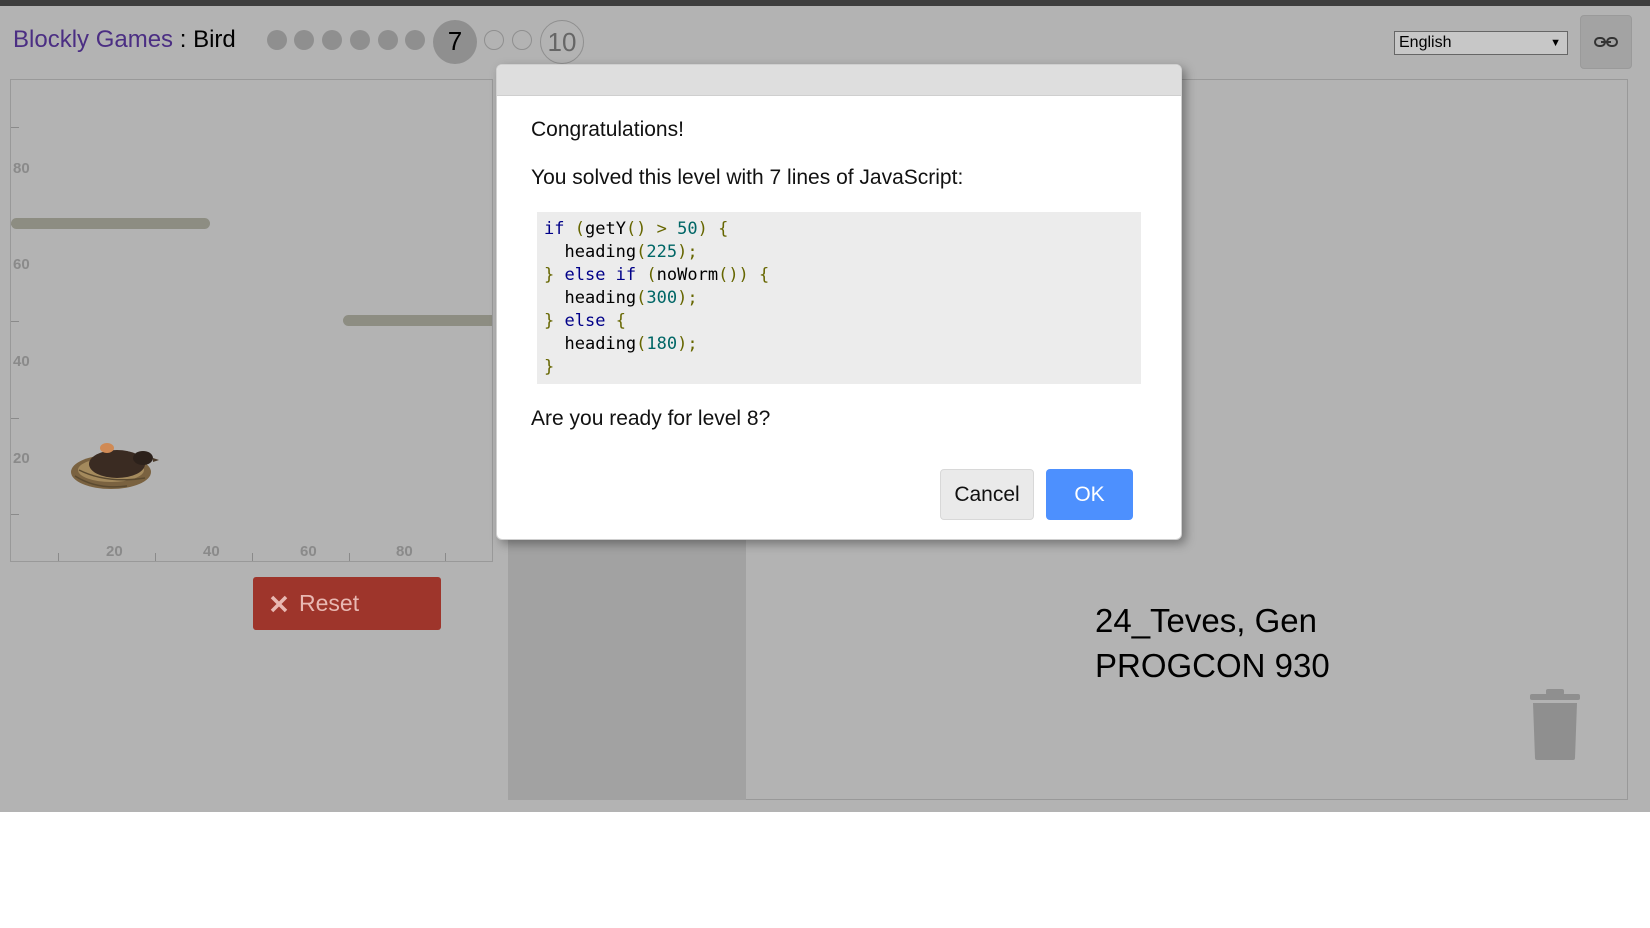 Image resolution: width=1650 pixels, height=928 pixels. I want to click on x-axis-label: 60, so click(308, 551).